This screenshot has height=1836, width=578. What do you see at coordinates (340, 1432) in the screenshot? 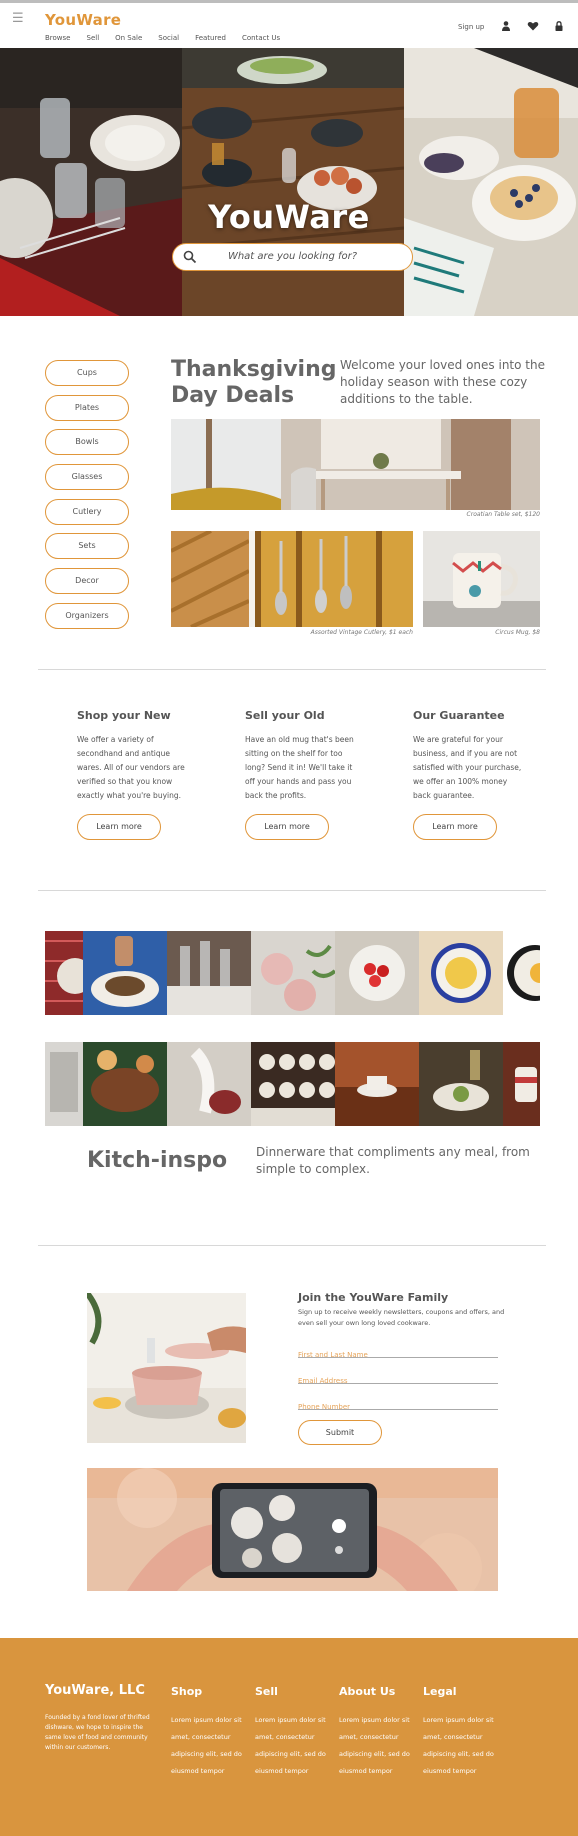
I see `submit-button: Submit` at bounding box center [340, 1432].